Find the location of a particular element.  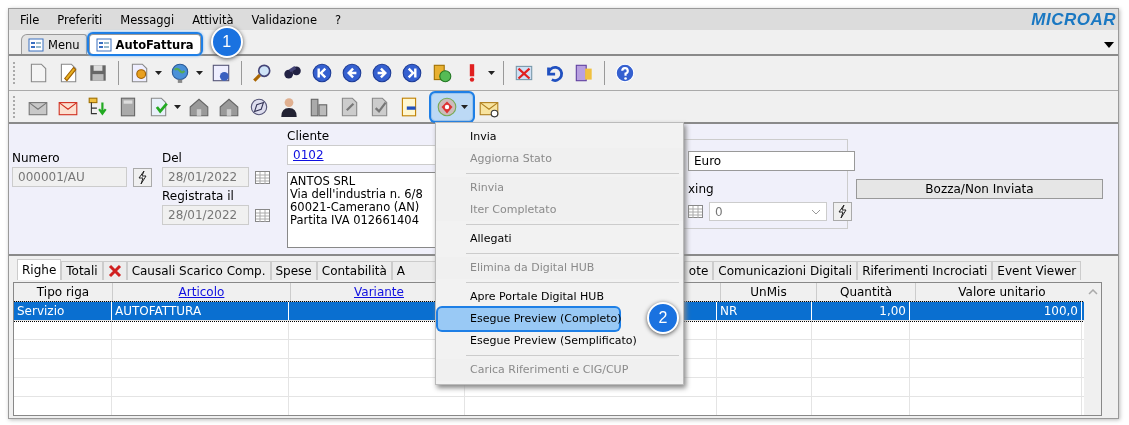

table-cell: 1,00 is located at coordinates (892, 311).